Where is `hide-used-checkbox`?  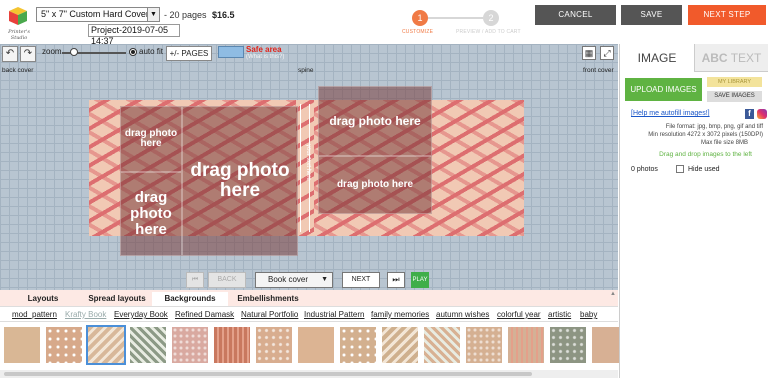 hide-used-checkbox is located at coordinates (680, 169).